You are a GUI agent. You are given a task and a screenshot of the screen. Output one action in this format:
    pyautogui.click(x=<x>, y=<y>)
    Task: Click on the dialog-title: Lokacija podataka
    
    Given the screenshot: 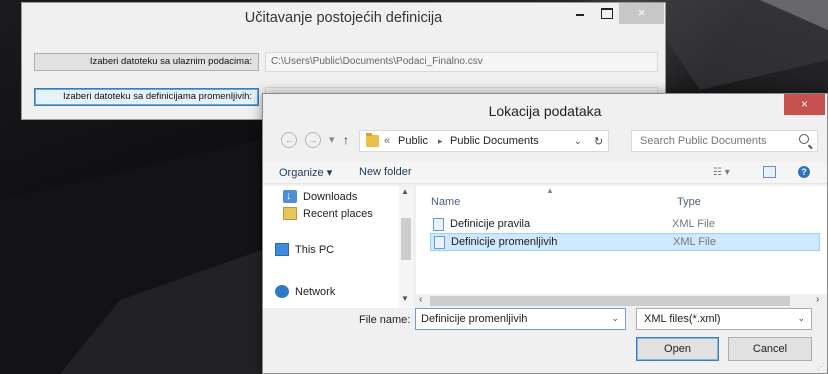 What is the action you would take?
    pyautogui.click(x=545, y=111)
    